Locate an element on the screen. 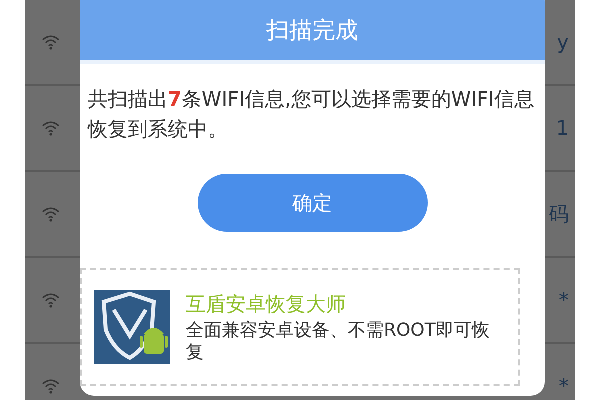  row-text: 码 is located at coordinates (559, 214).